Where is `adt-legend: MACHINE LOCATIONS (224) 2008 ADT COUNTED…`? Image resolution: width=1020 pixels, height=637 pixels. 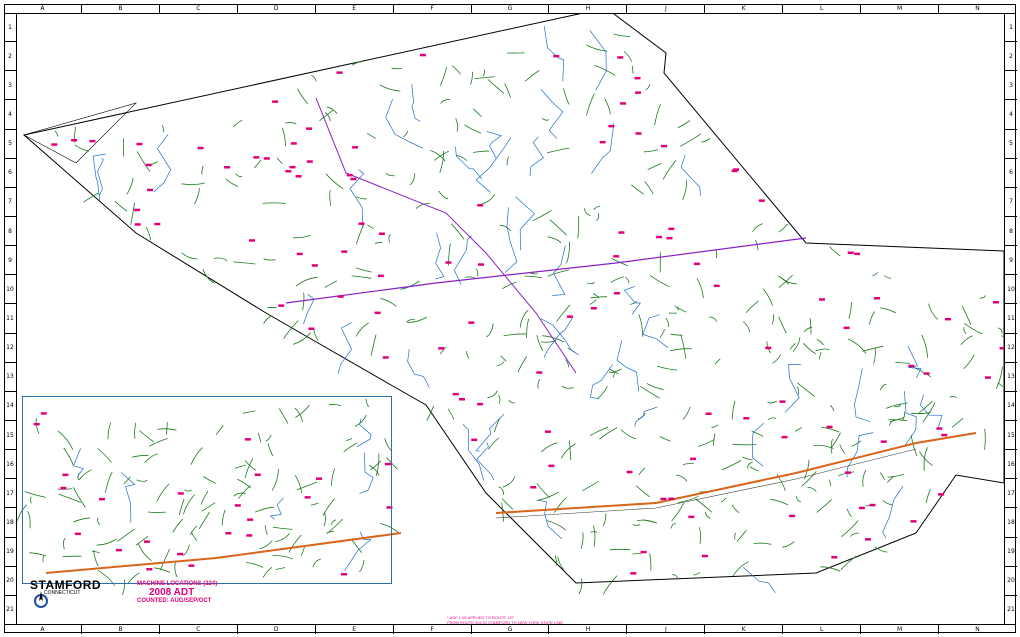
adt-legend: MACHINE LOCATIONS (224) 2008 ADT COUNTED… is located at coordinates (177, 592).